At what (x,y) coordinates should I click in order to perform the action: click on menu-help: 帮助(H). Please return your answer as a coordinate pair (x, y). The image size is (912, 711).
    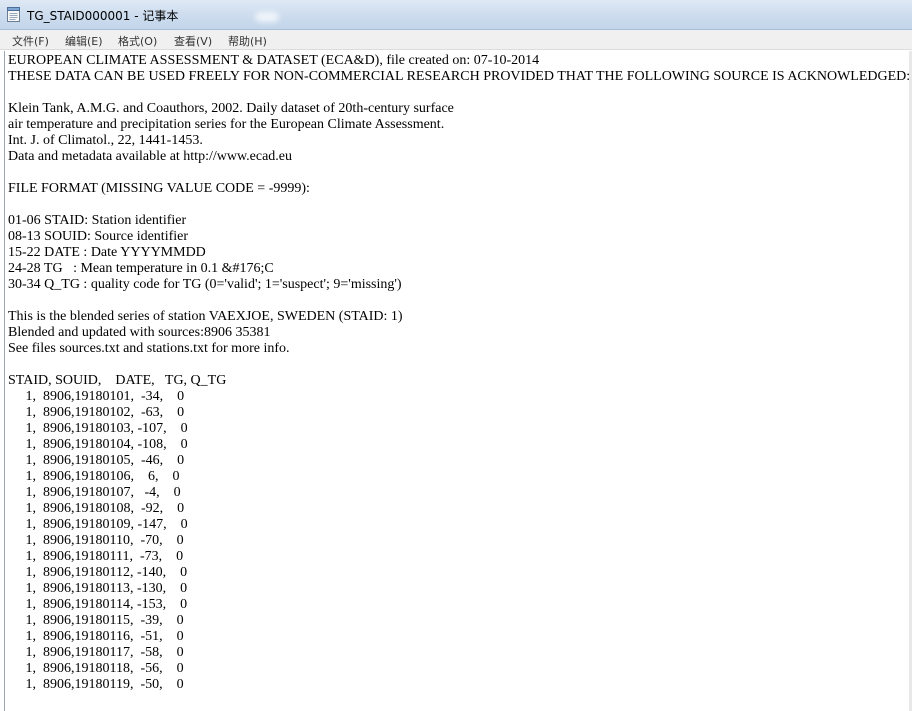
    Looking at the image, I should click on (247, 41).